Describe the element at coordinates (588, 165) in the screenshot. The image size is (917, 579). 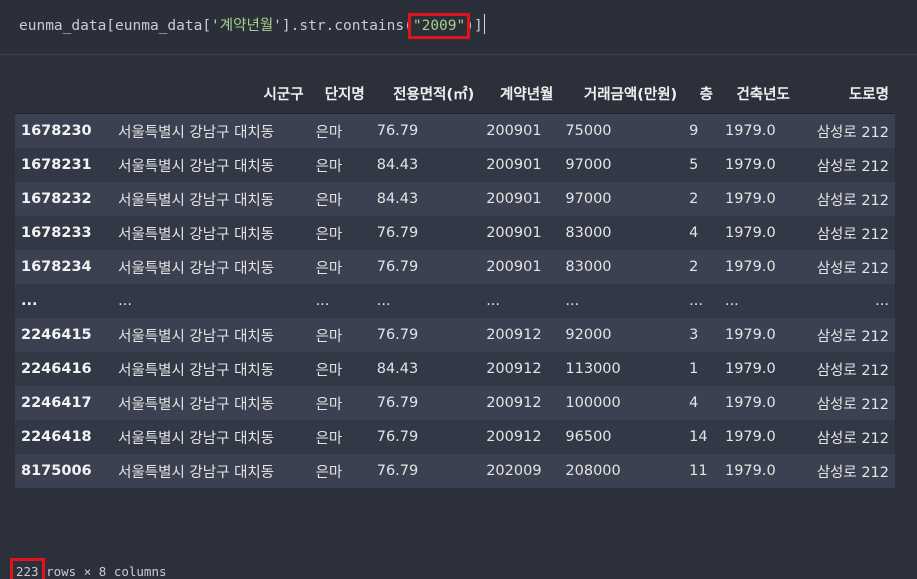
I see `table-cell: 97000` at that location.